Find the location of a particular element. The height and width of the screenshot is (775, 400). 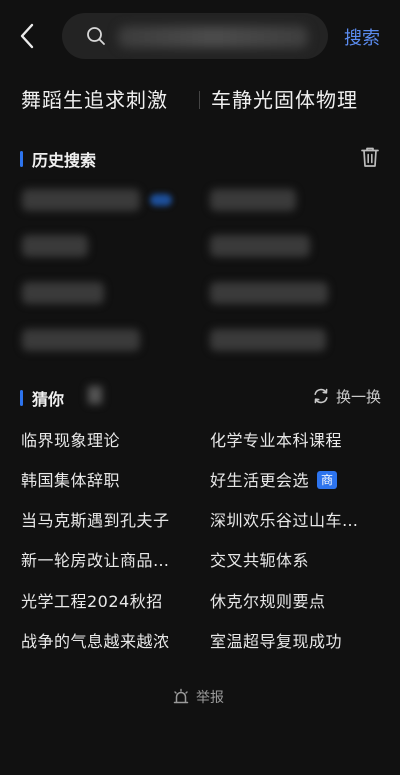

search-box is located at coordinates (195, 36).